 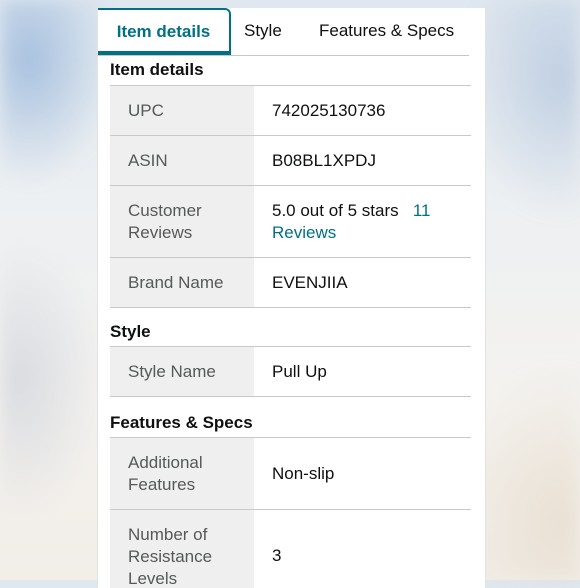 What do you see at coordinates (263, 31) in the screenshot?
I see `tab-style: Style` at bounding box center [263, 31].